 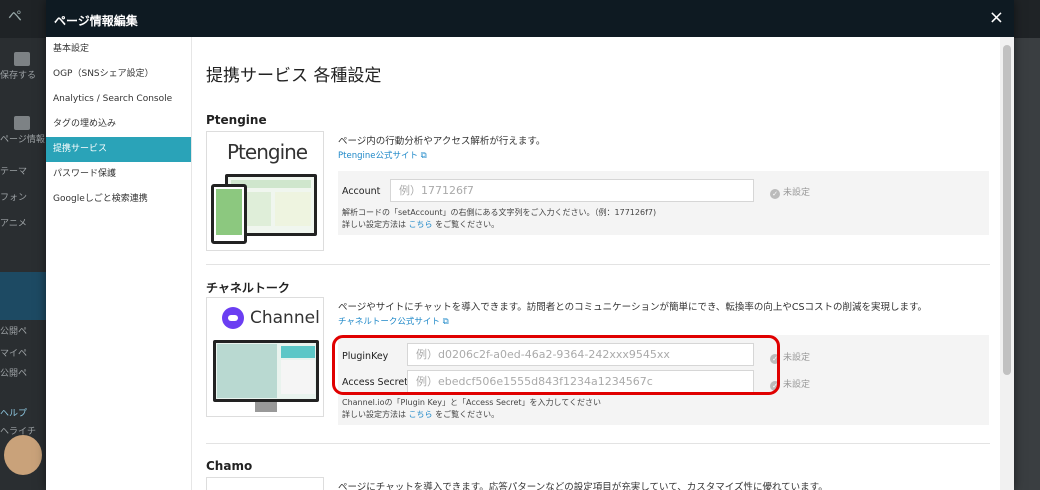 I want to click on check-icon: ✓, so click(x=775, y=194).